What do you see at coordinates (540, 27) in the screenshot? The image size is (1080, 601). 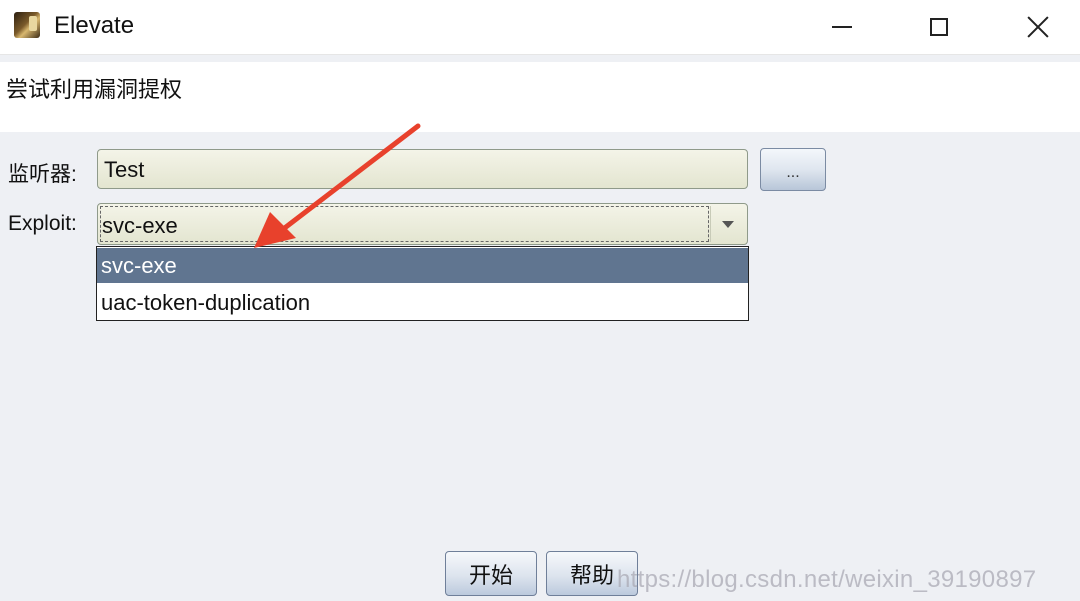 I see `title-bar: Elevate` at bounding box center [540, 27].